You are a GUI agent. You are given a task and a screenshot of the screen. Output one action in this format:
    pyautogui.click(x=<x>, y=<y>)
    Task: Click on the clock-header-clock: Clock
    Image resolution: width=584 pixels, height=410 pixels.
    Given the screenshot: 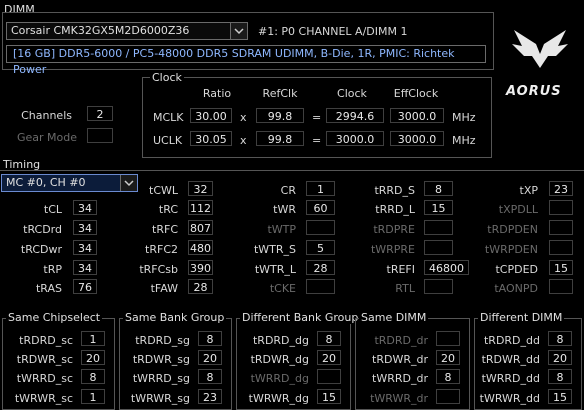 What is the action you would take?
    pyautogui.click(x=352, y=93)
    